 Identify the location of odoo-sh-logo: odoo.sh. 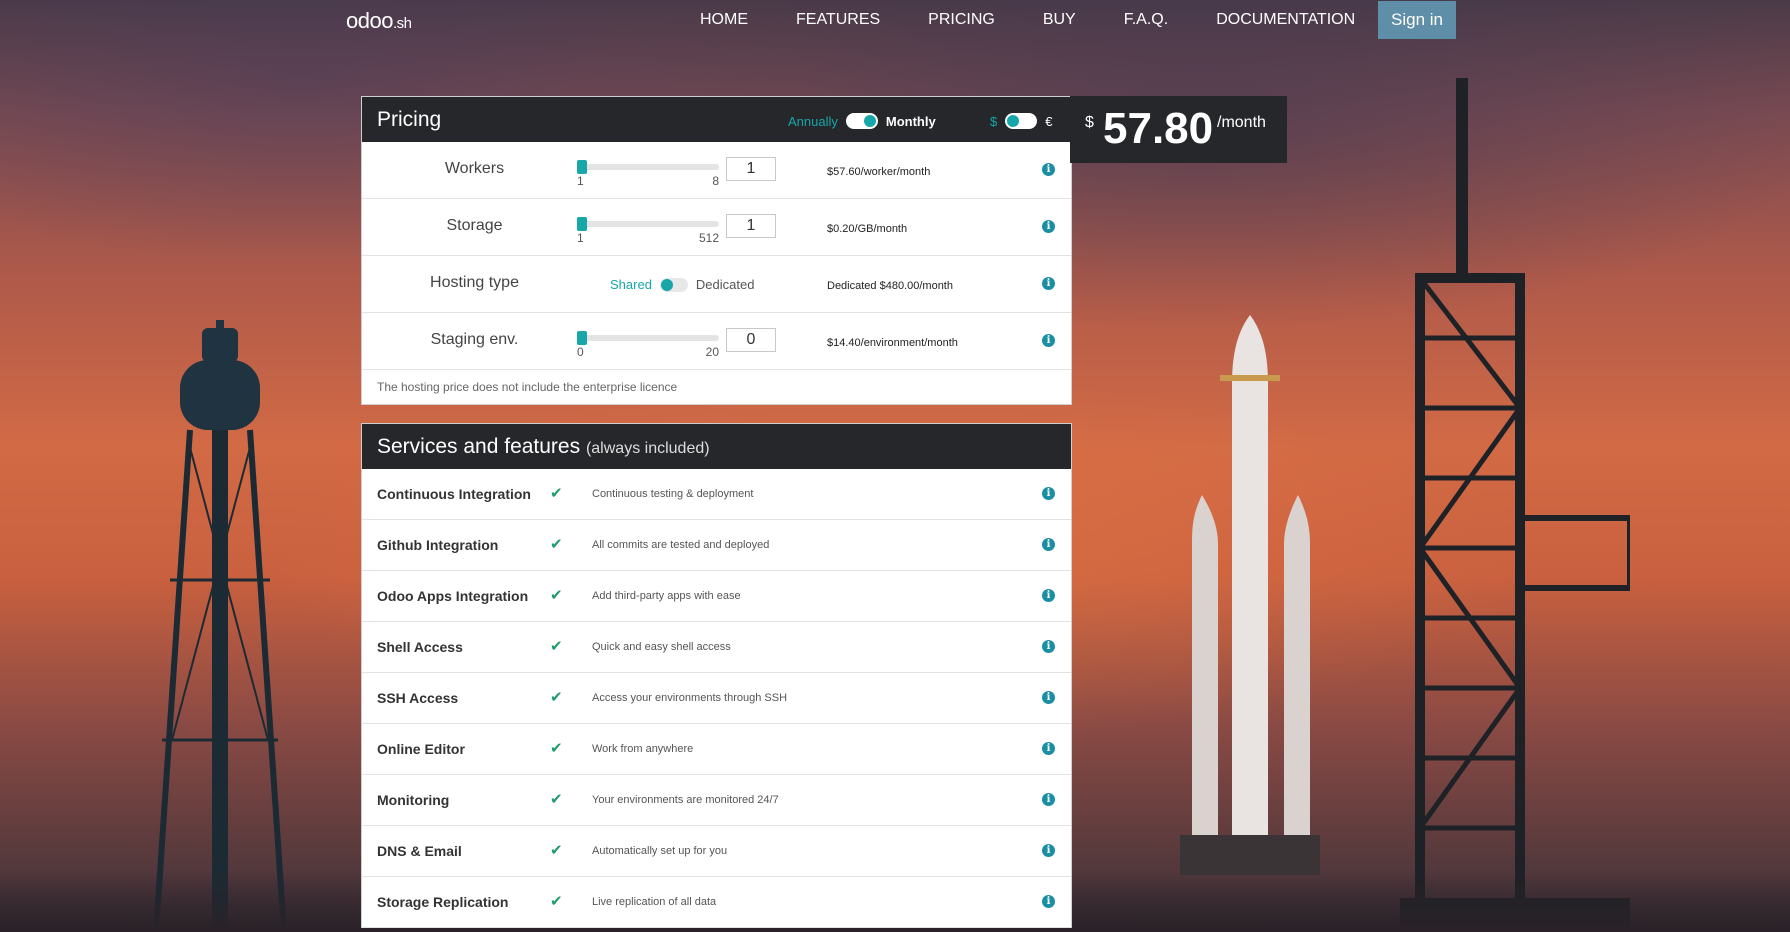
(379, 21).